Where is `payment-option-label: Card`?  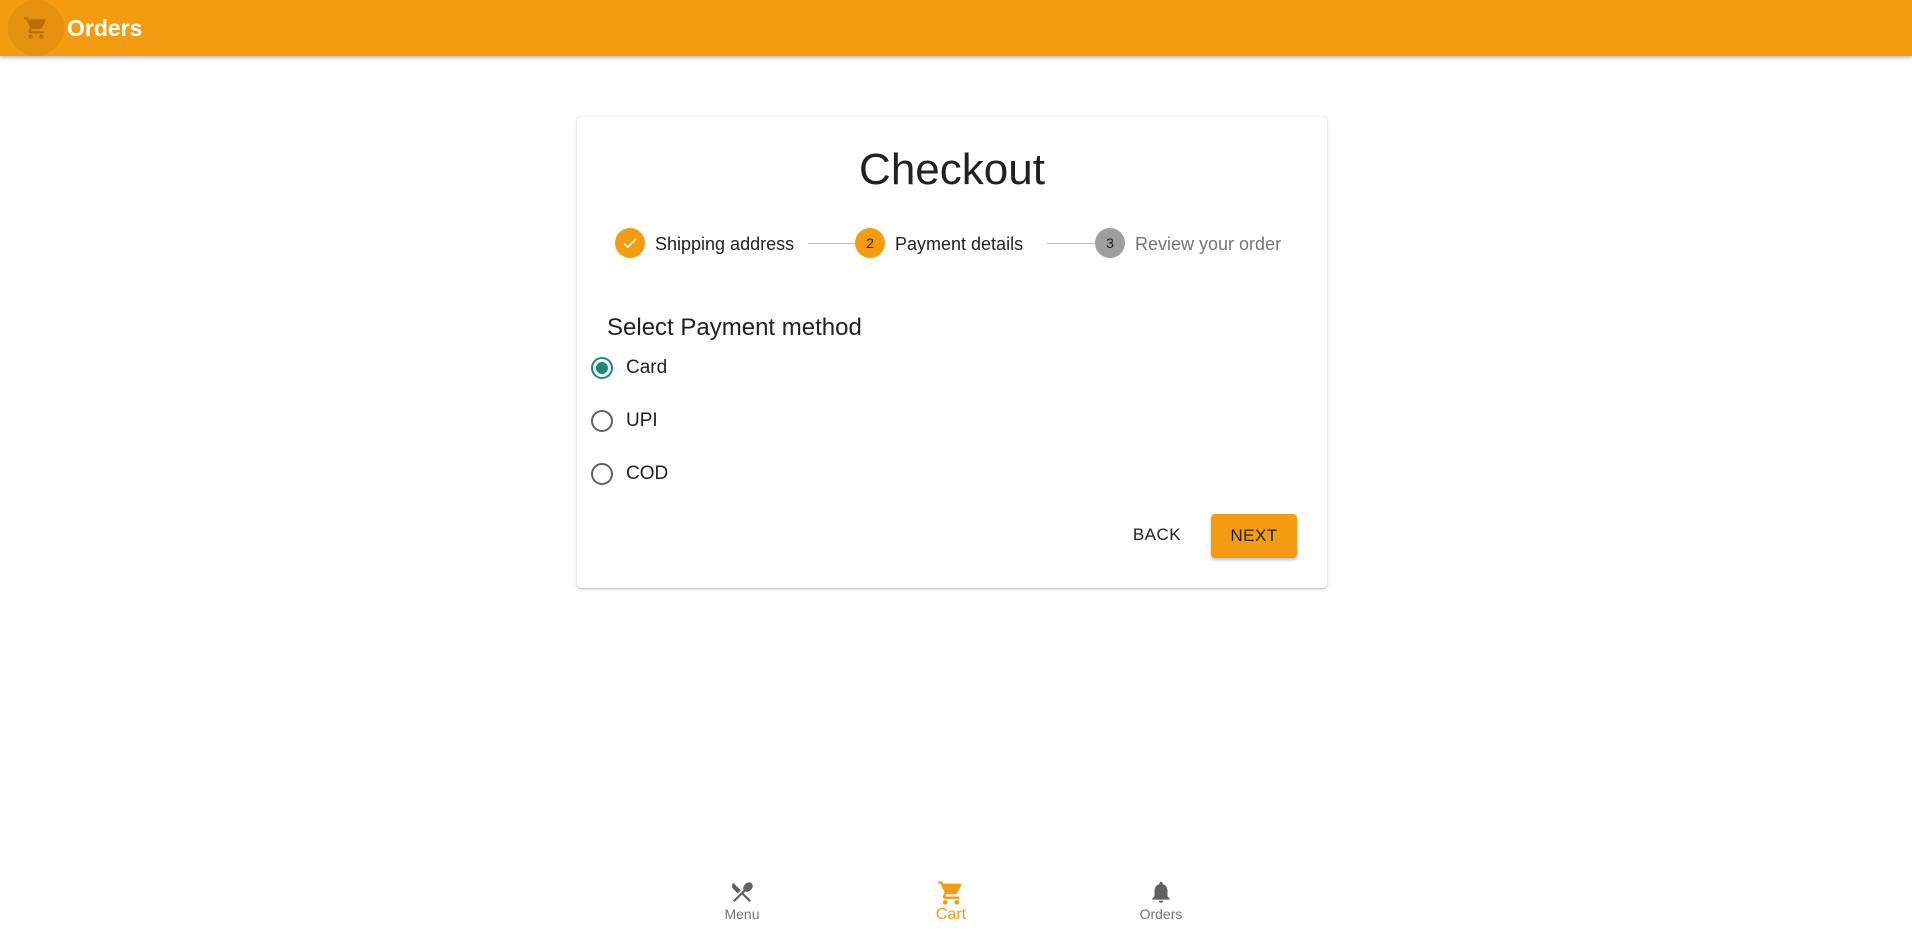 payment-option-label: Card is located at coordinates (647, 367).